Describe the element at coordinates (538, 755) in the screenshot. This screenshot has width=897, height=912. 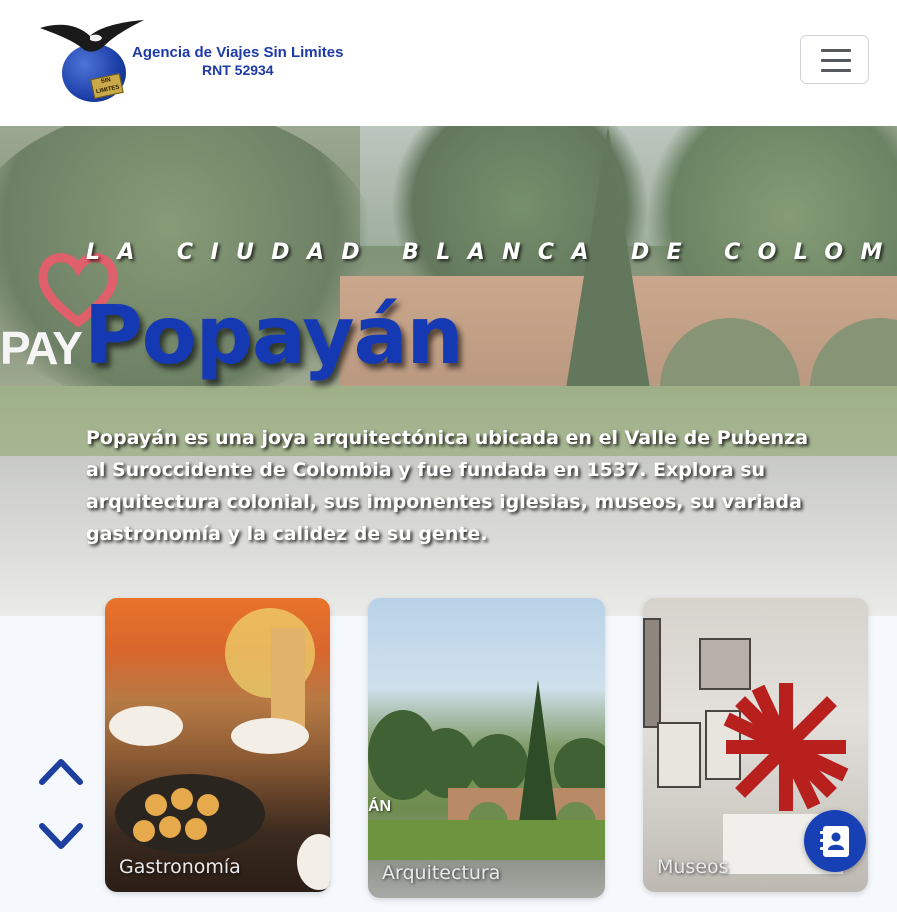
I see `card-pine` at that location.